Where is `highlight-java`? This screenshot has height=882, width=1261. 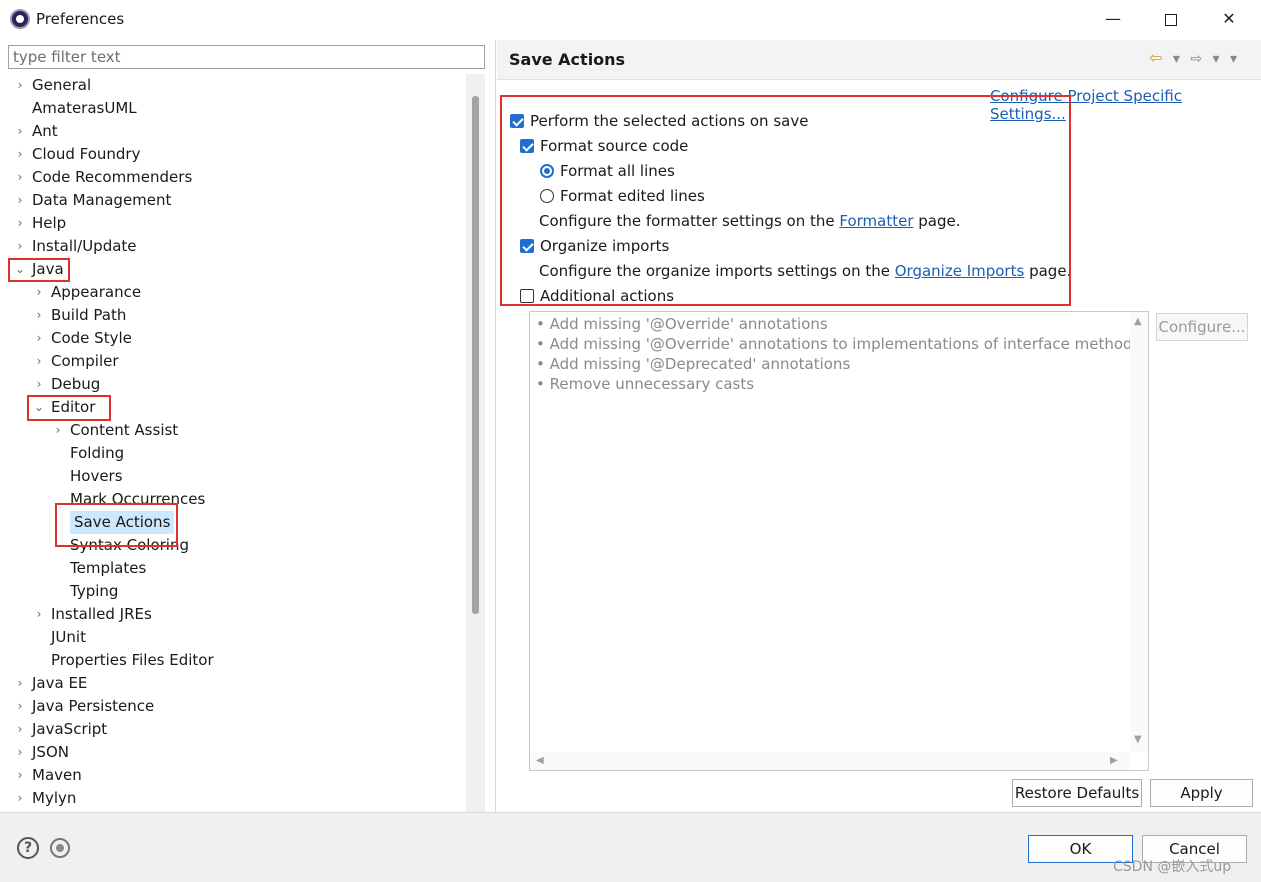
highlight-java is located at coordinates (39, 270).